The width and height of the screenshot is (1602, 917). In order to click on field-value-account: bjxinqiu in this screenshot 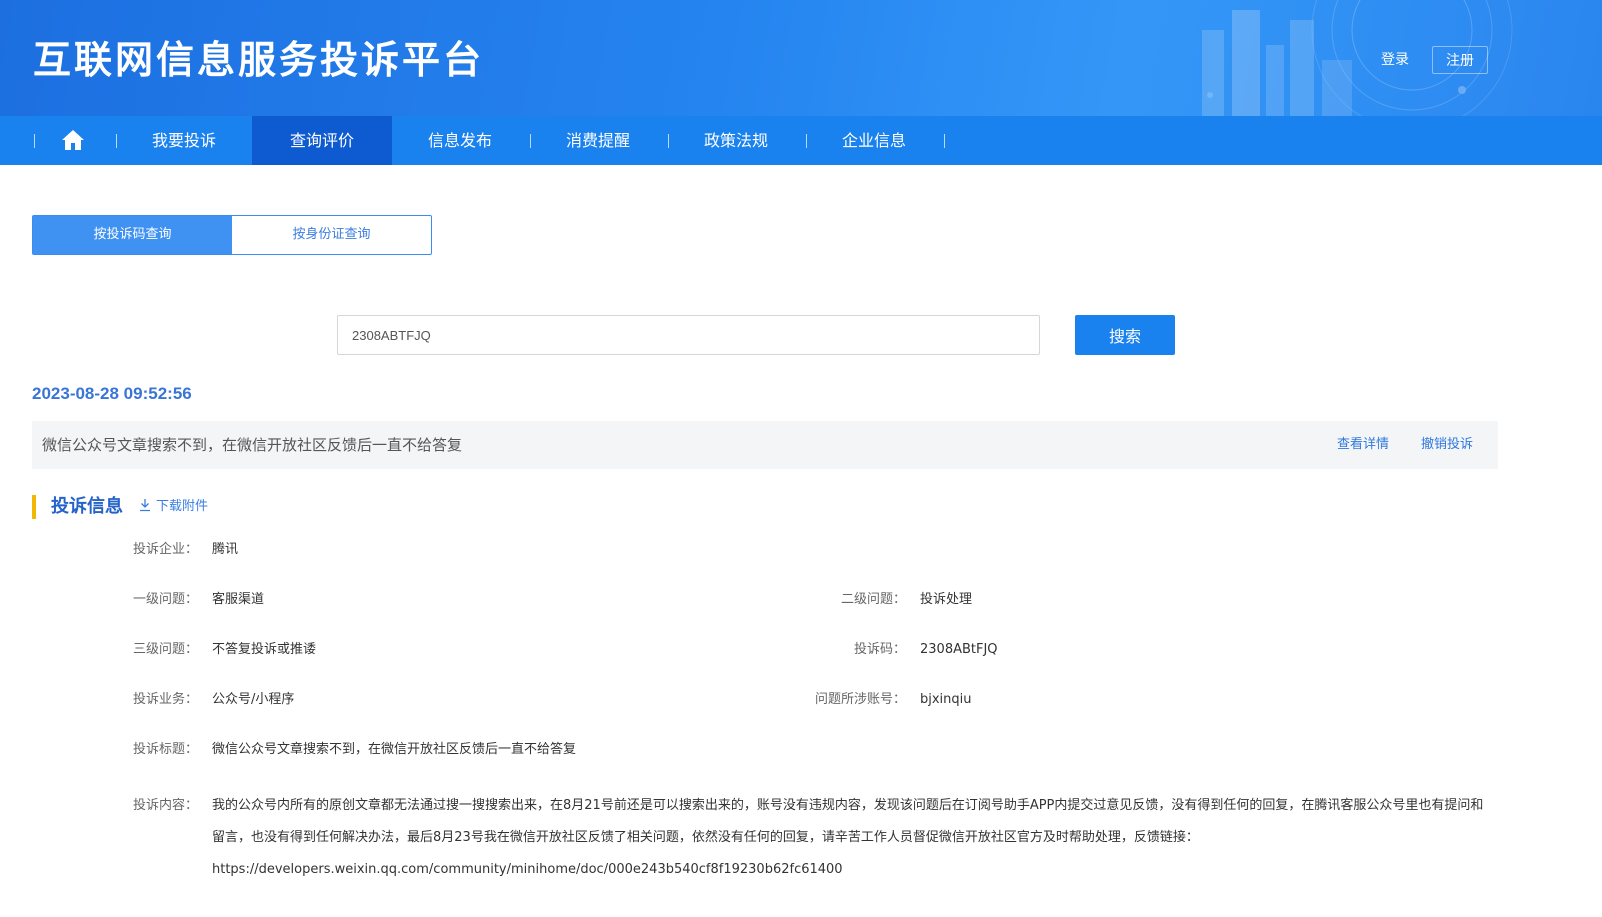, I will do `click(946, 699)`.